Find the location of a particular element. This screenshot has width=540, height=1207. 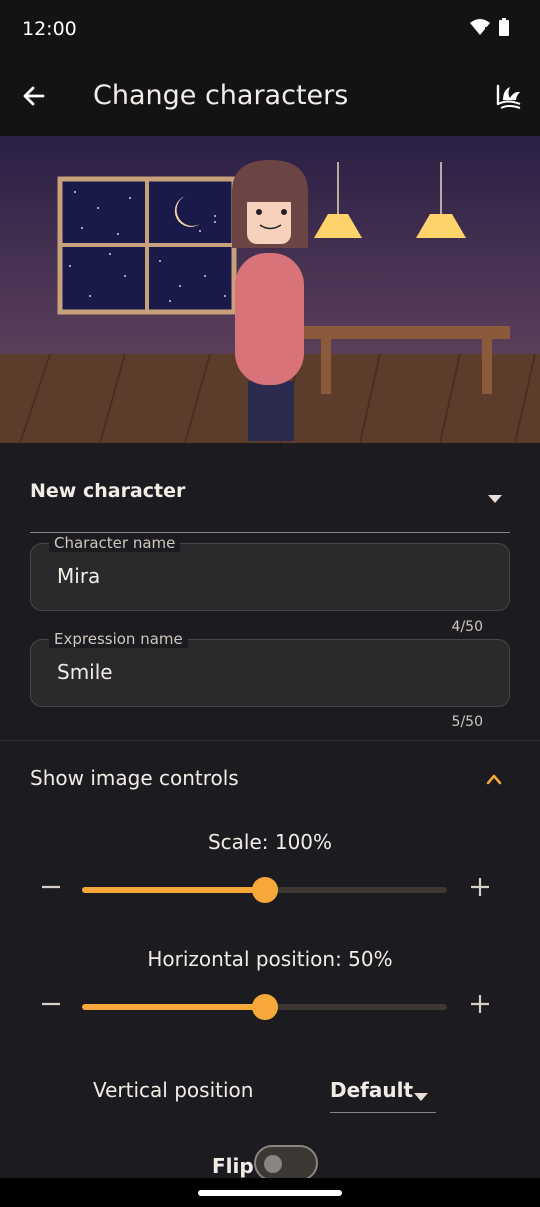

expression-name-label: Expression name is located at coordinates (118, 639).